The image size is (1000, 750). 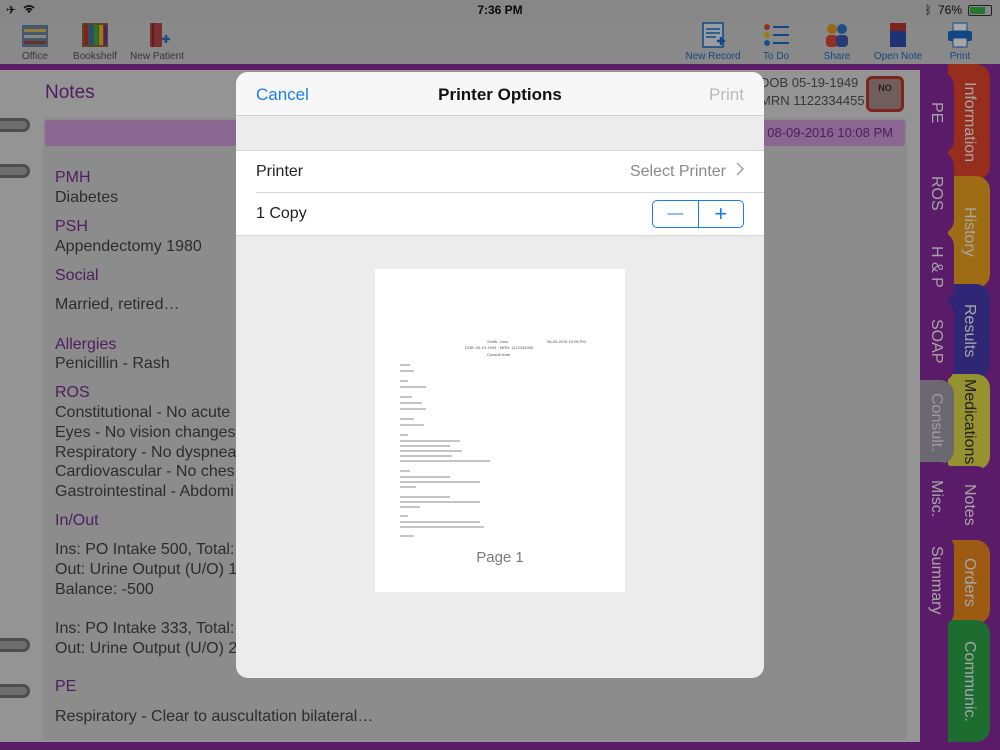 I want to click on copies-stepper: — +, so click(x=698, y=214).